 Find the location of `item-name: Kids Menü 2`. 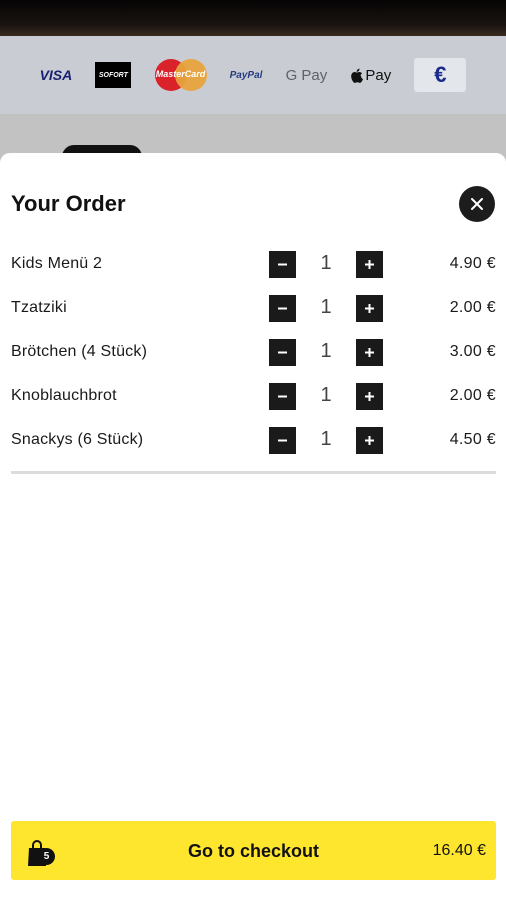

item-name: Kids Menü 2 is located at coordinates (57, 263).